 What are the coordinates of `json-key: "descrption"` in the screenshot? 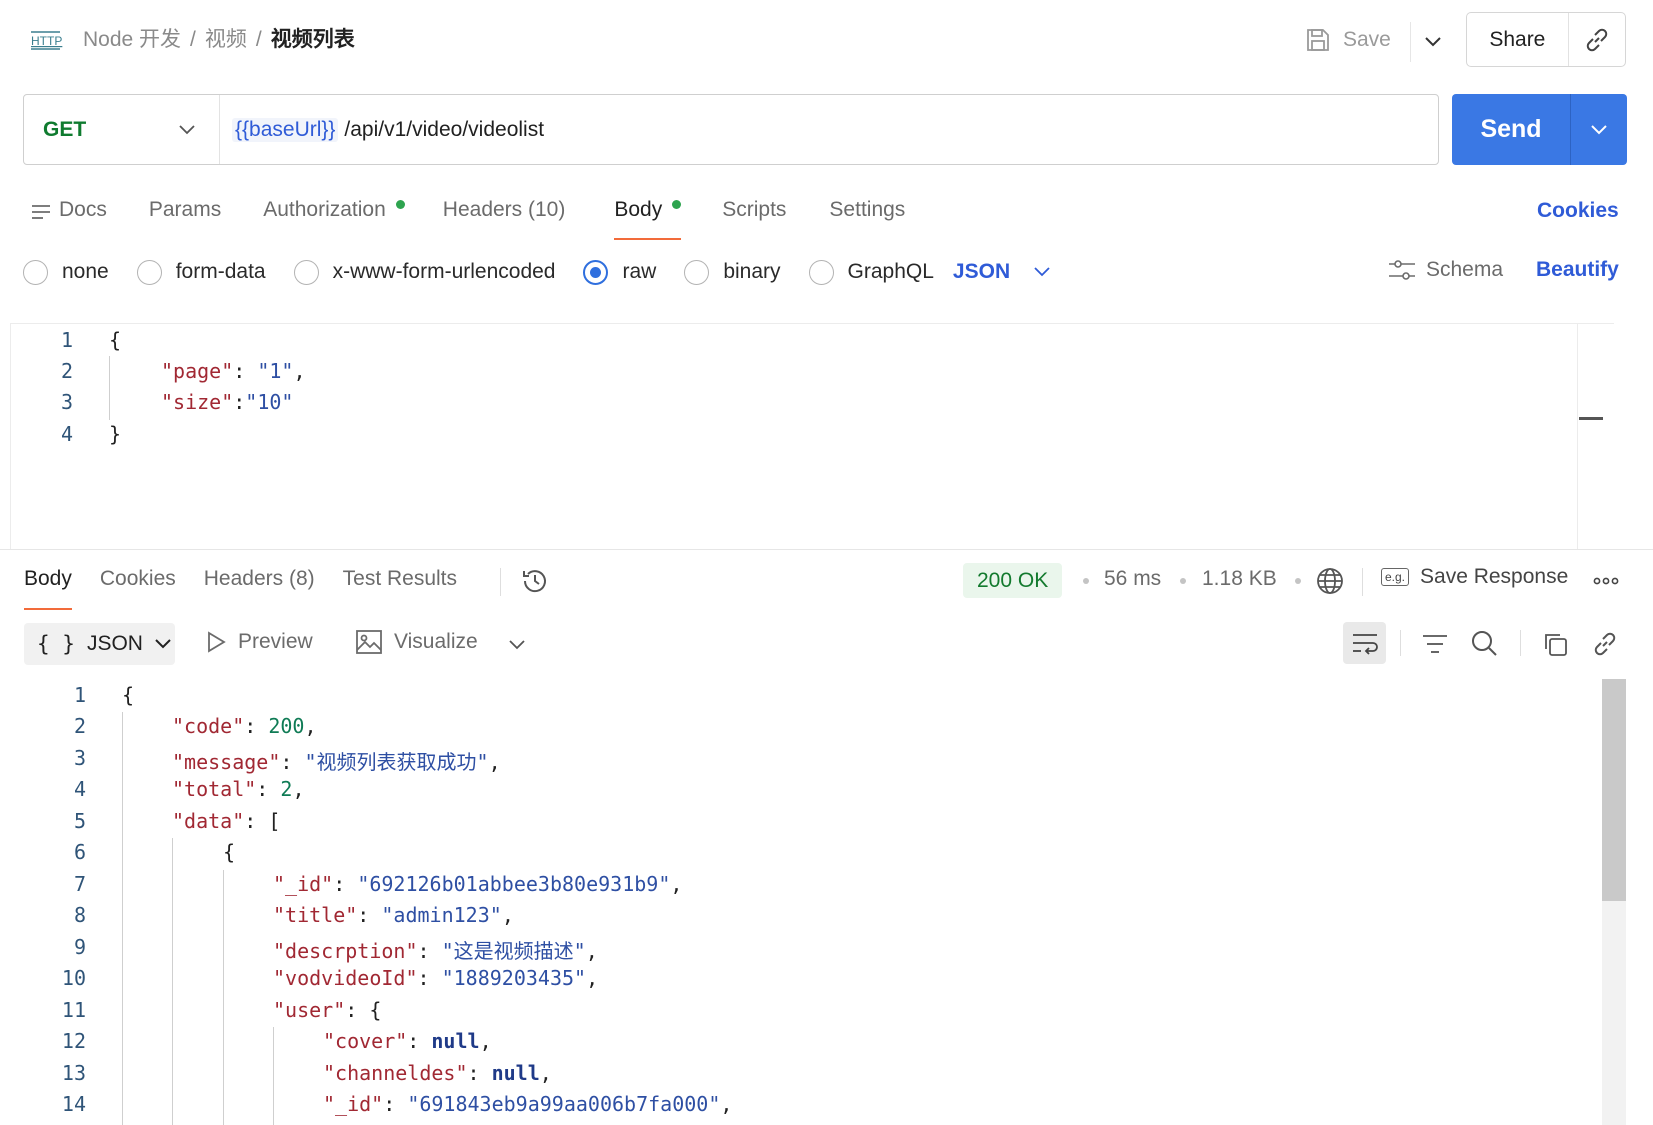 It's located at (345, 951).